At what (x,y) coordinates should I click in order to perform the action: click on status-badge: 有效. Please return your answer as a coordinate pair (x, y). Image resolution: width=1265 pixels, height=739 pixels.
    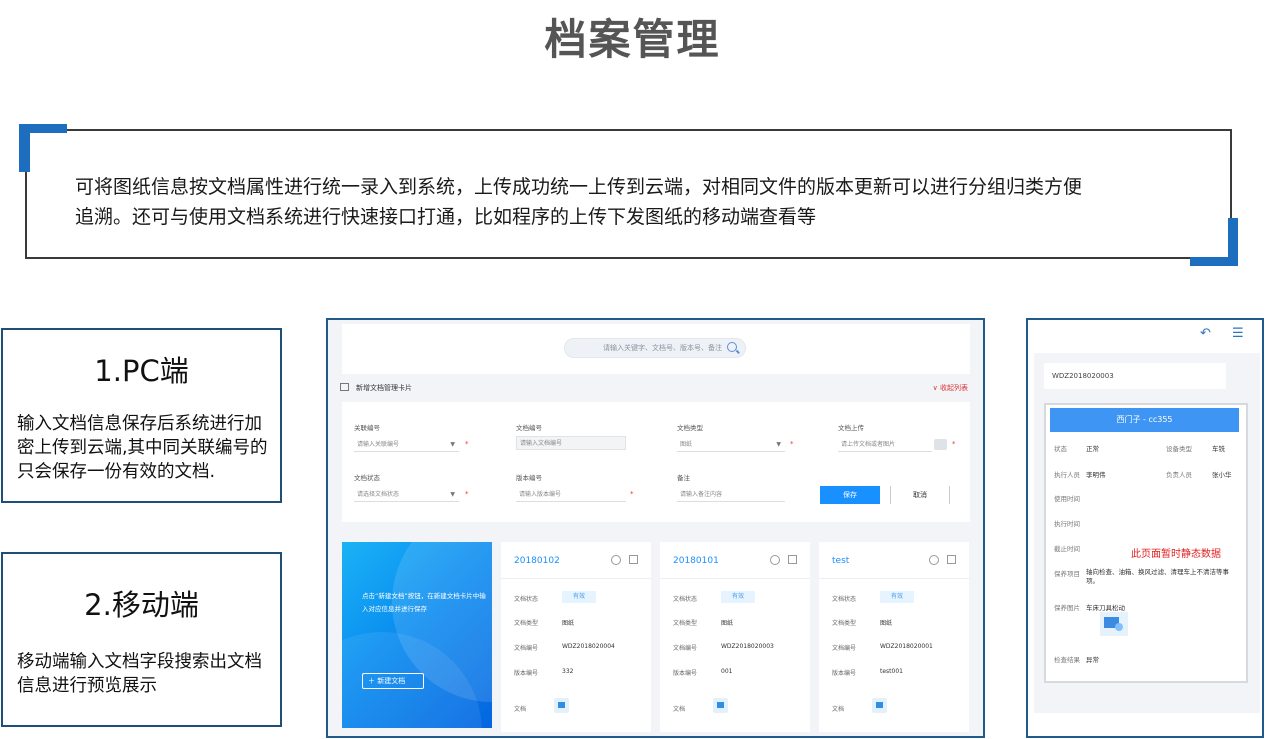
    Looking at the image, I should click on (738, 597).